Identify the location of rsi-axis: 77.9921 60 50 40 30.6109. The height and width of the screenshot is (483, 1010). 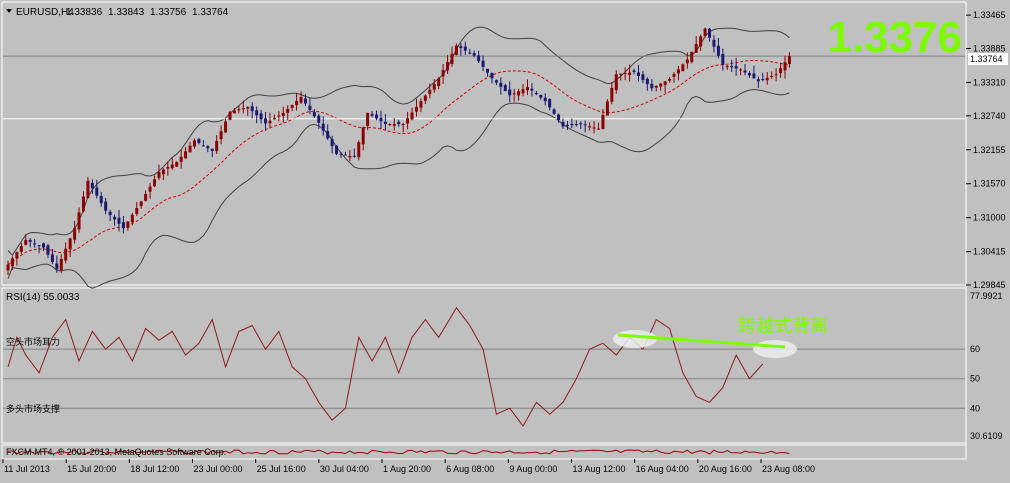
(986, 366).